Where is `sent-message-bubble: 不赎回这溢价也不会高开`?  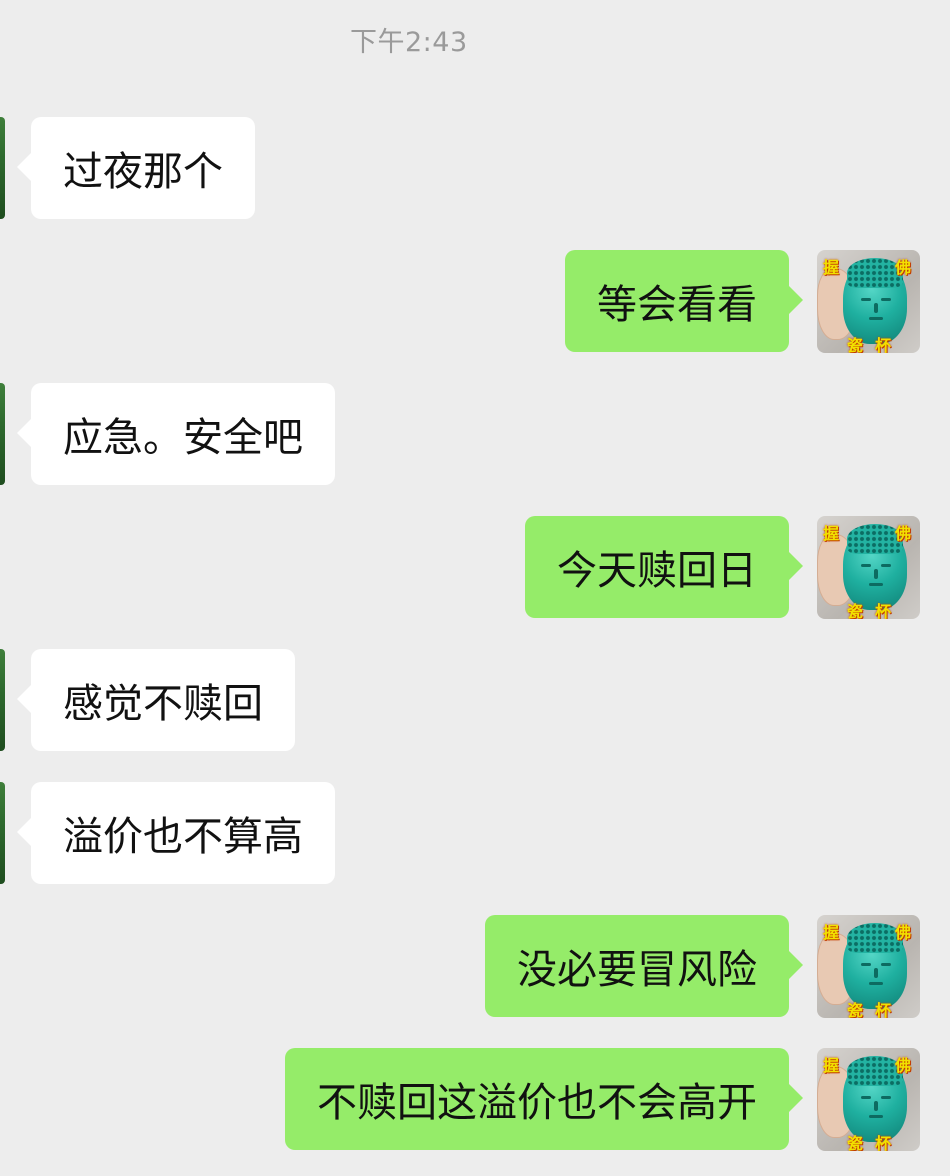
sent-message-bubble: 不赎回这溢价也不会高开 is located at coordinates (544, 1099).